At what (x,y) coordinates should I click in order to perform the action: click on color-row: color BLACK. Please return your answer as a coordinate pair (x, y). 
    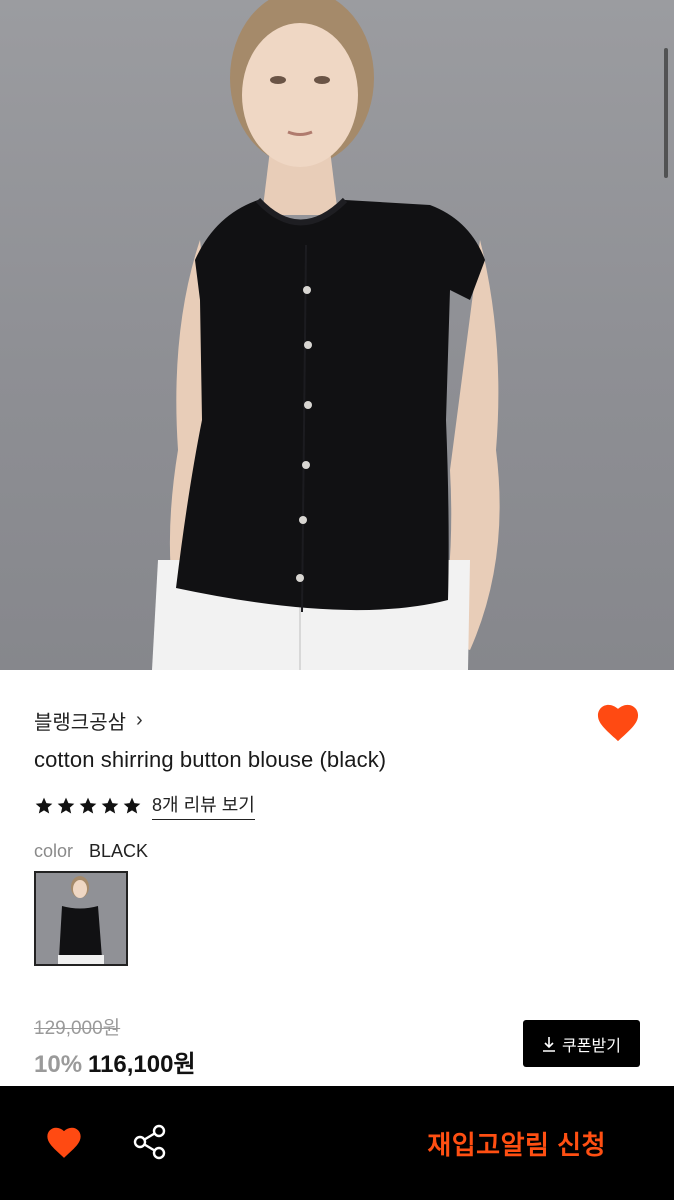
    Looking at the image, I should click on (91, 851).